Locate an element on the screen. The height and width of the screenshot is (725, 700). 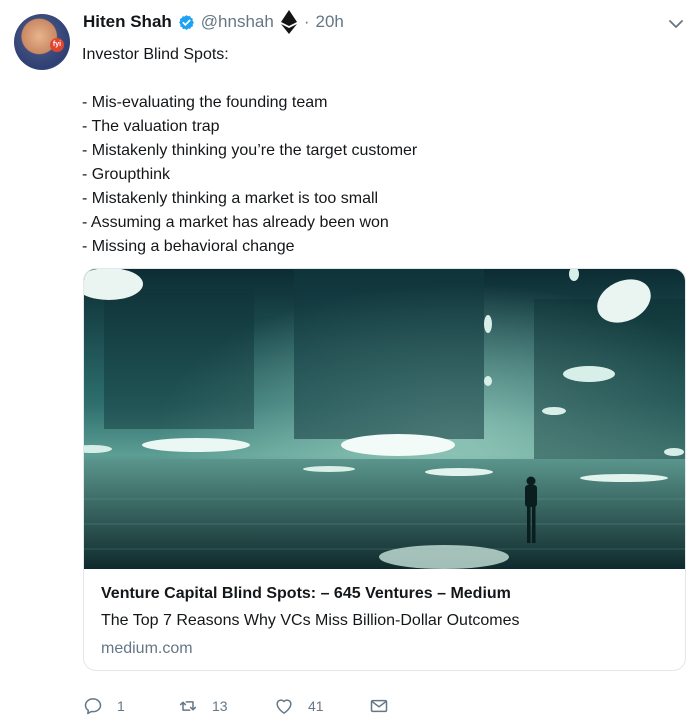
like-button: 41 is located at coordinates (321, 706).